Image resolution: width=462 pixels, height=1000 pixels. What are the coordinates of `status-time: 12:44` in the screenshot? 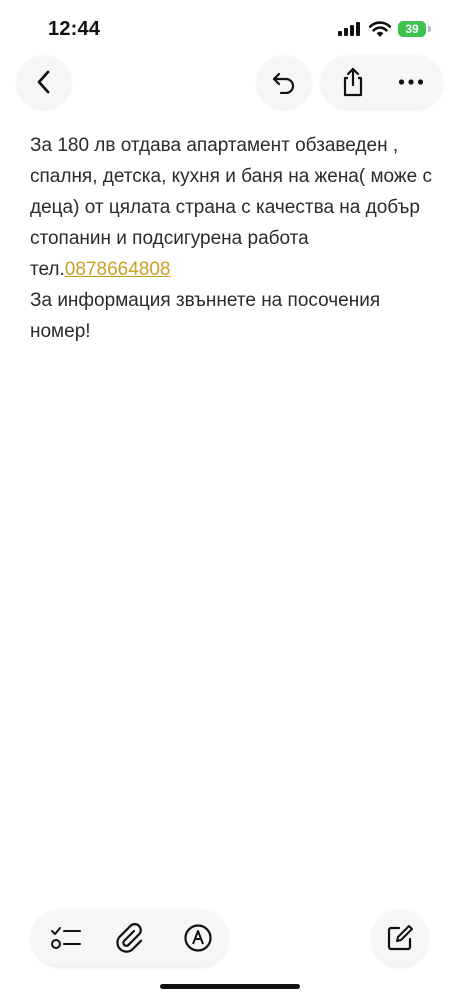 It's located at (74, 29).